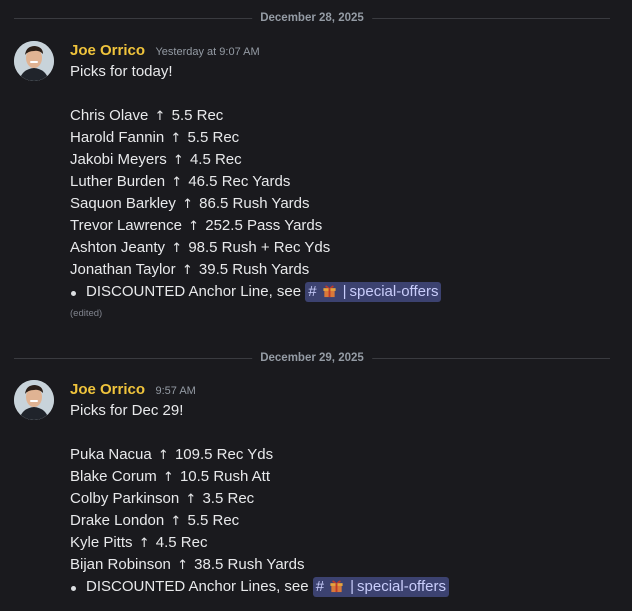 The width and height of the screenshot is (632, 611). Describe the element at coordinates (147, 115) in the screenshot. I see `pick-line: Chris Olave ↑ 5.5 Rec` at that location.